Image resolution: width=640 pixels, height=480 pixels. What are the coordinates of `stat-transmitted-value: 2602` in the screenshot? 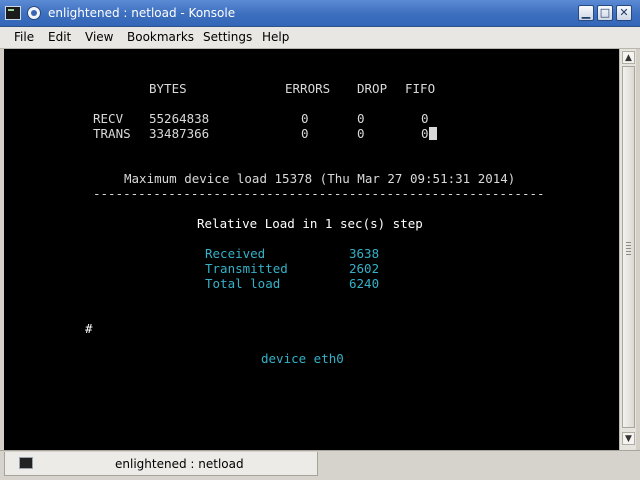 It's located at (364, 268).